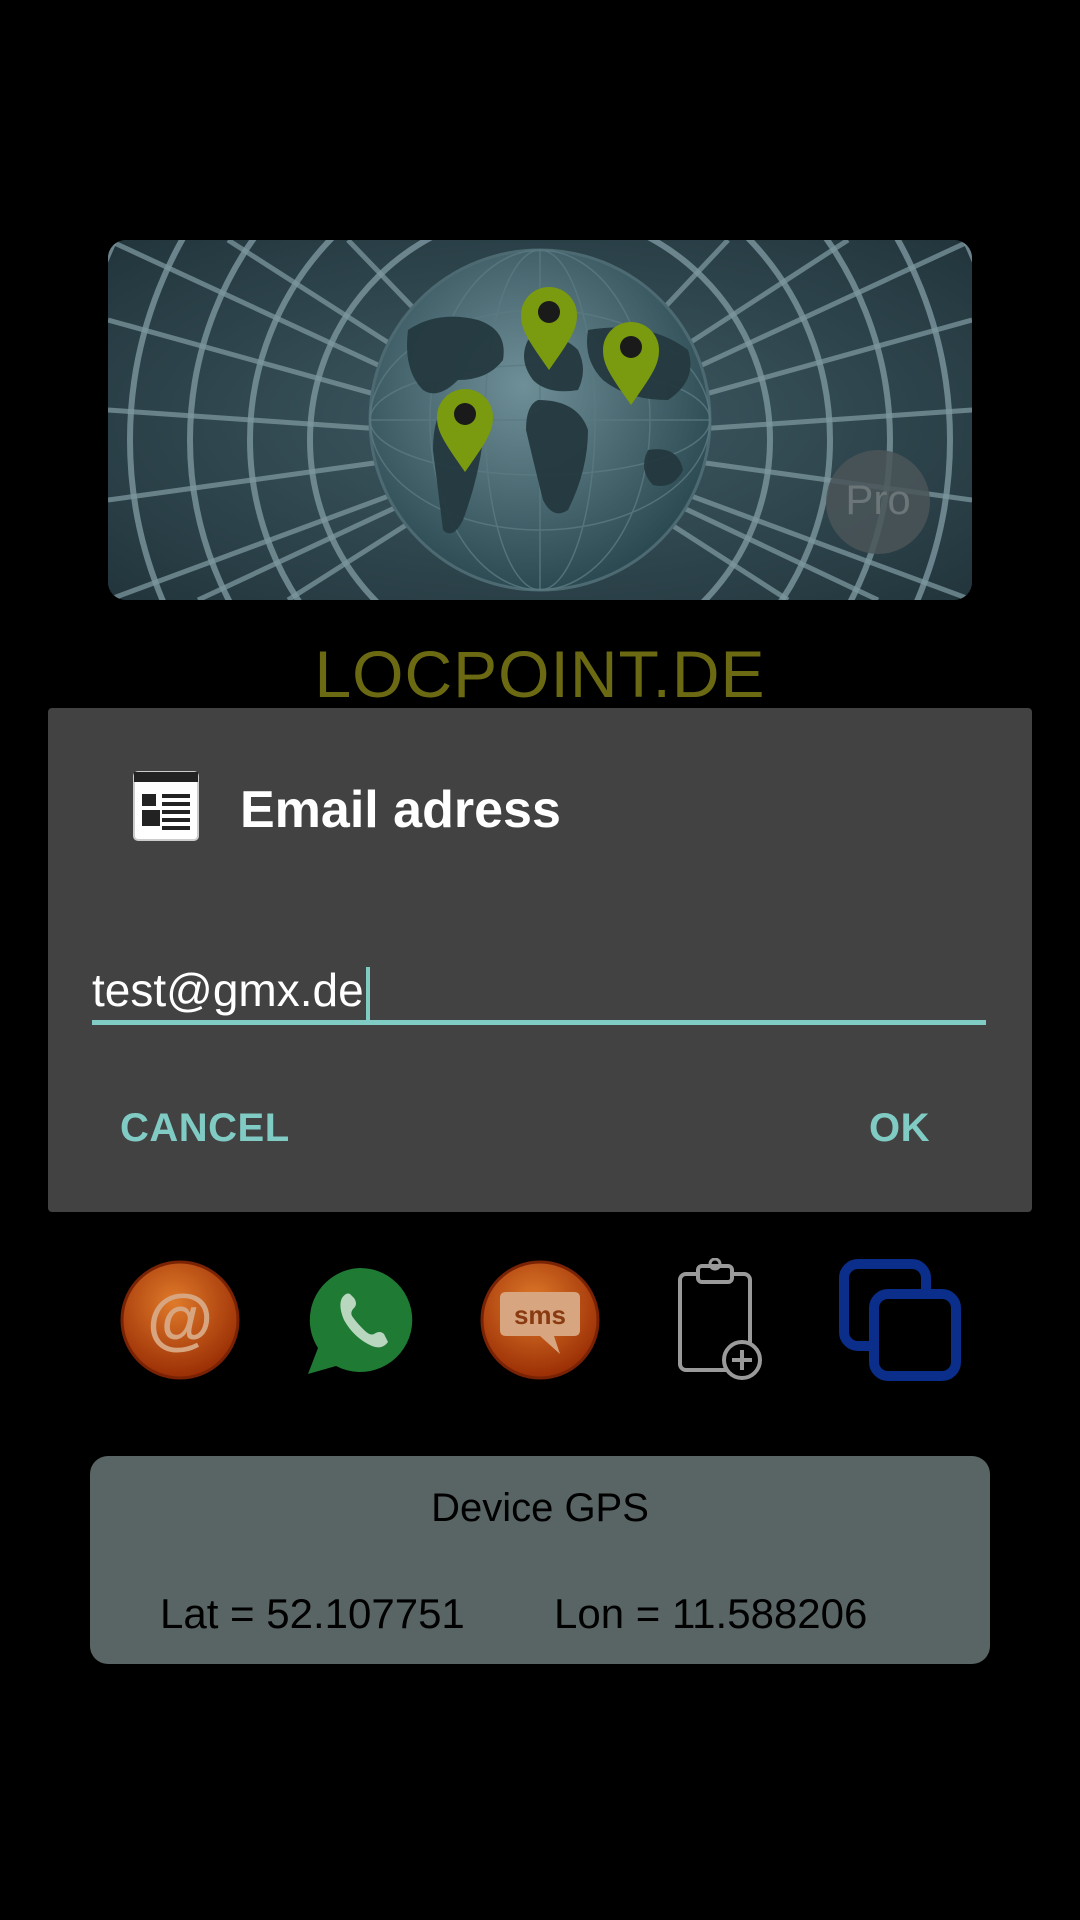  Describe the element at coordinates (539, 992) in the screenshot. I see `email-field: test@gmx.de` at that location.